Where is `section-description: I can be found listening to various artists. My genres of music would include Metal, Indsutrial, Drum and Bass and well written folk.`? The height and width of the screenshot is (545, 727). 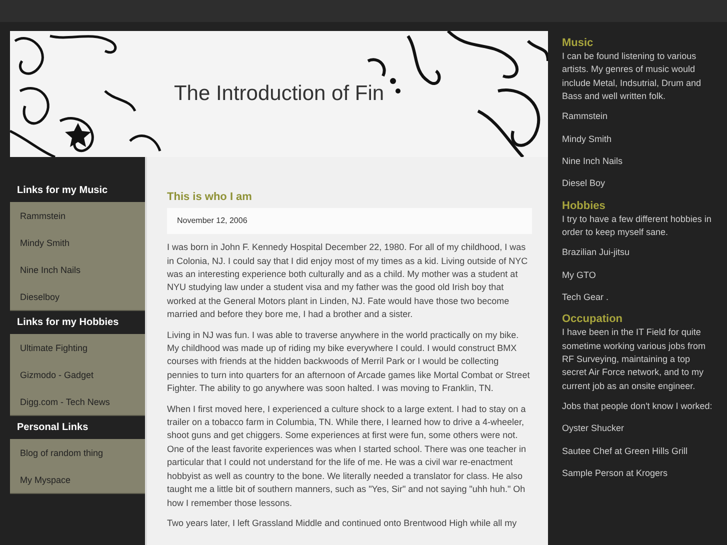 section-description: I can be found listening to various artists. My genres of music would include Metal, Indsutrial, Drum and Bass and well written folk. is located at coordinates (632, 77).